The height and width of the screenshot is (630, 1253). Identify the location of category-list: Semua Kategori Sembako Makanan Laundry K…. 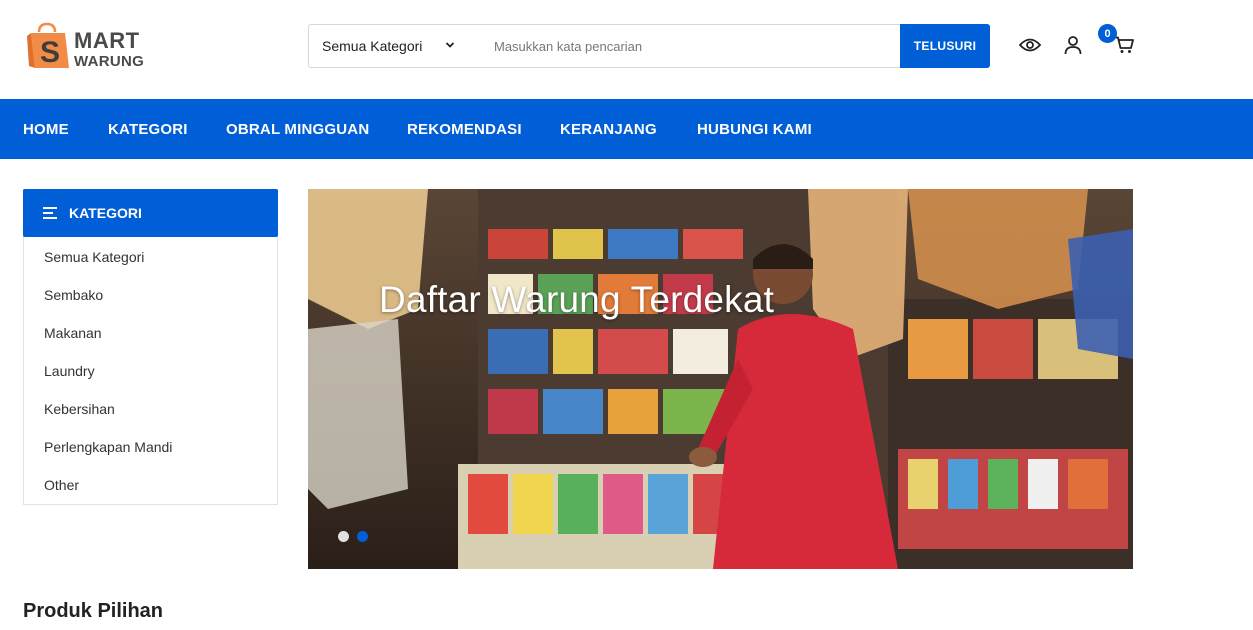
(150, 371).